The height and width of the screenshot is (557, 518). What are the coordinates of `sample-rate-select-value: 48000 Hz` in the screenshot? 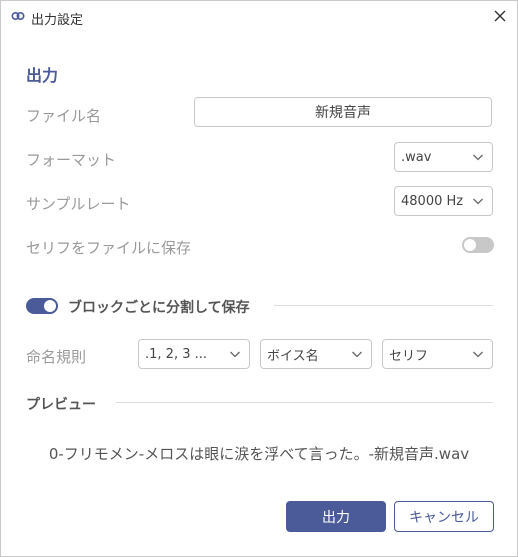 It's located at (432, 201).